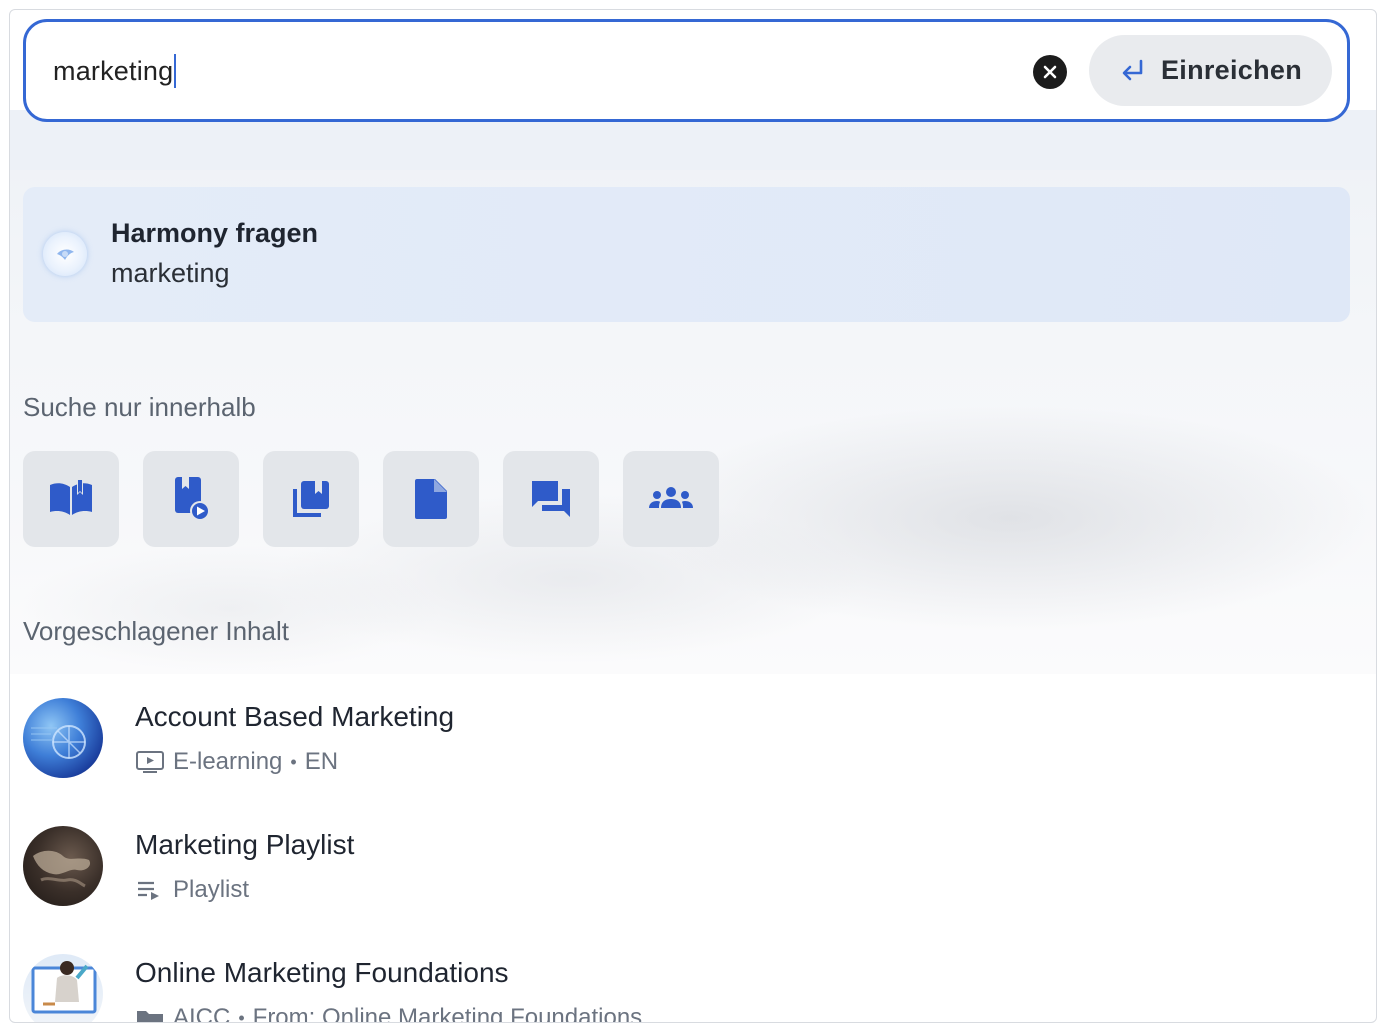  What do you see at coordinates (170, 273) in the screenshot?
I see `harmony-query: marketing` at bounding box center [170, 273].